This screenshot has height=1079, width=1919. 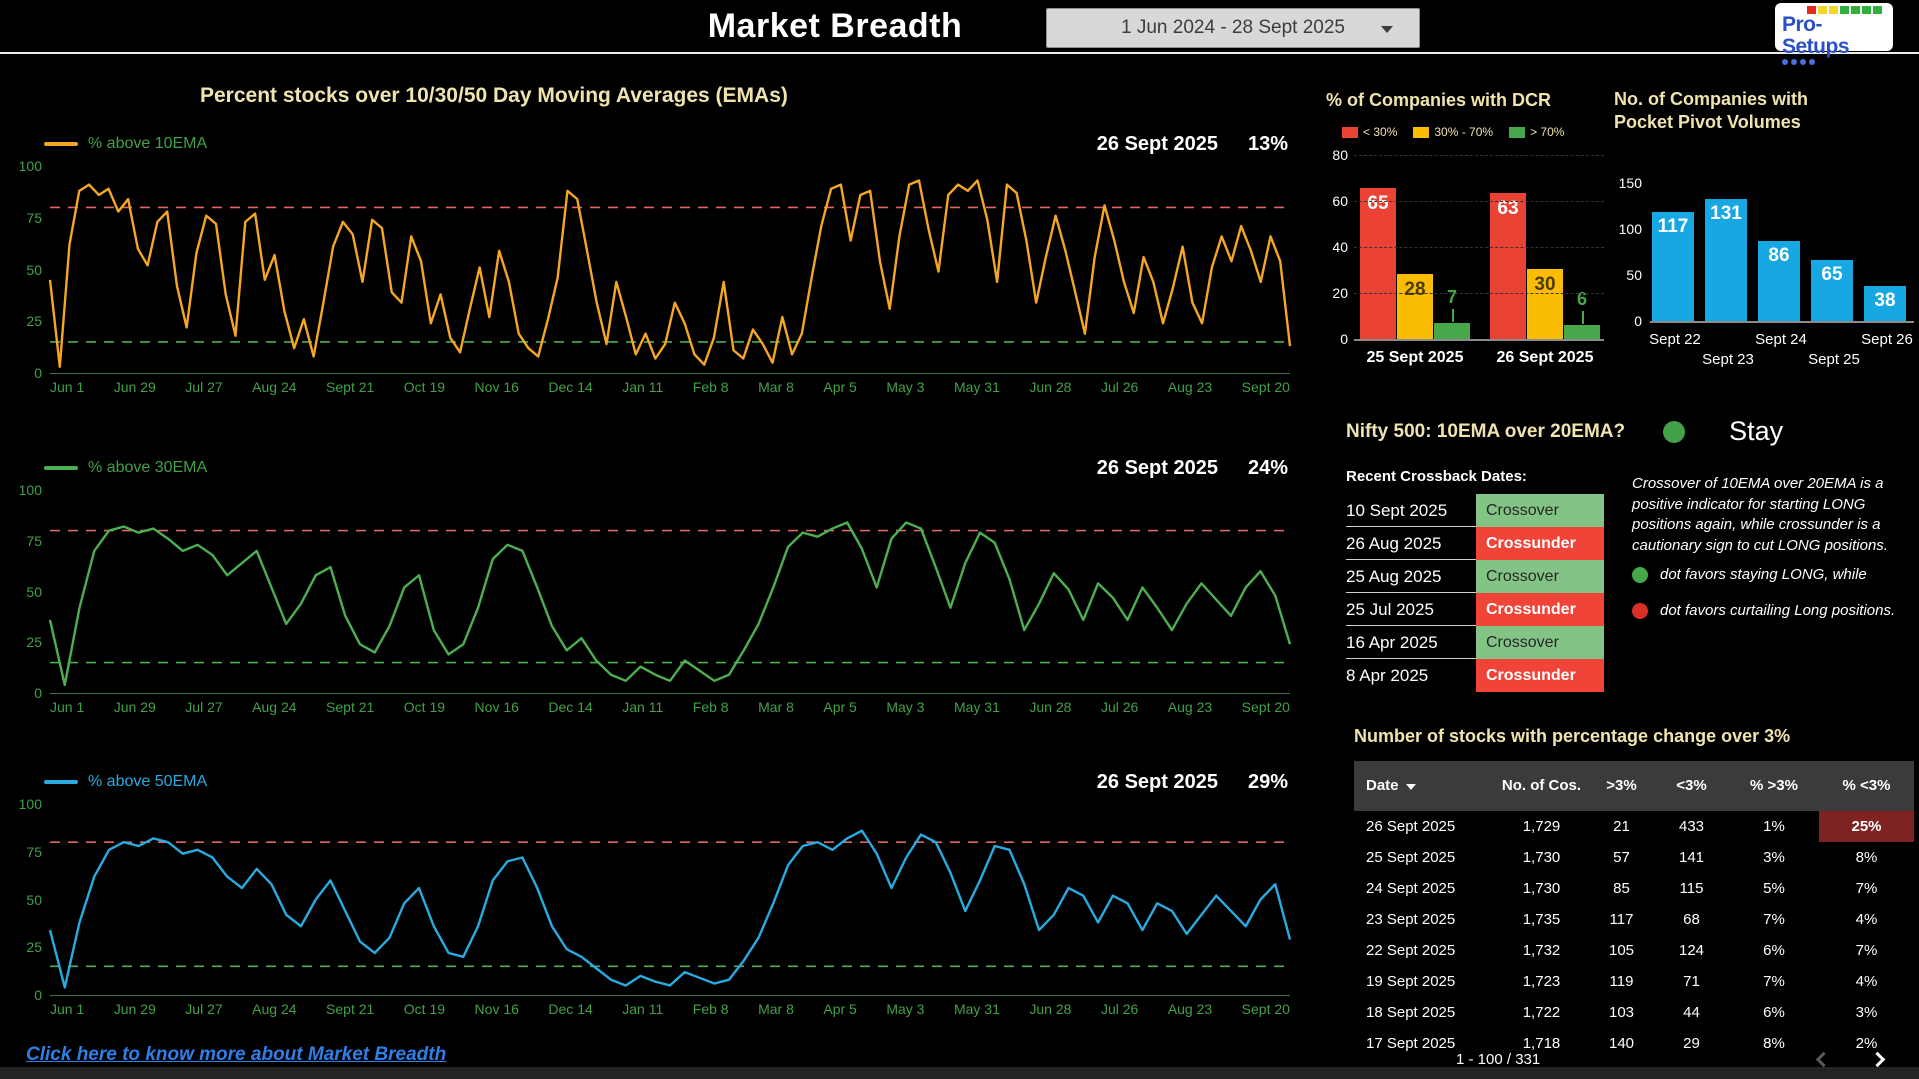 I want to click on pocket-pivot-bars: 117 131 86 65 38, so click(x=1779, y=259).